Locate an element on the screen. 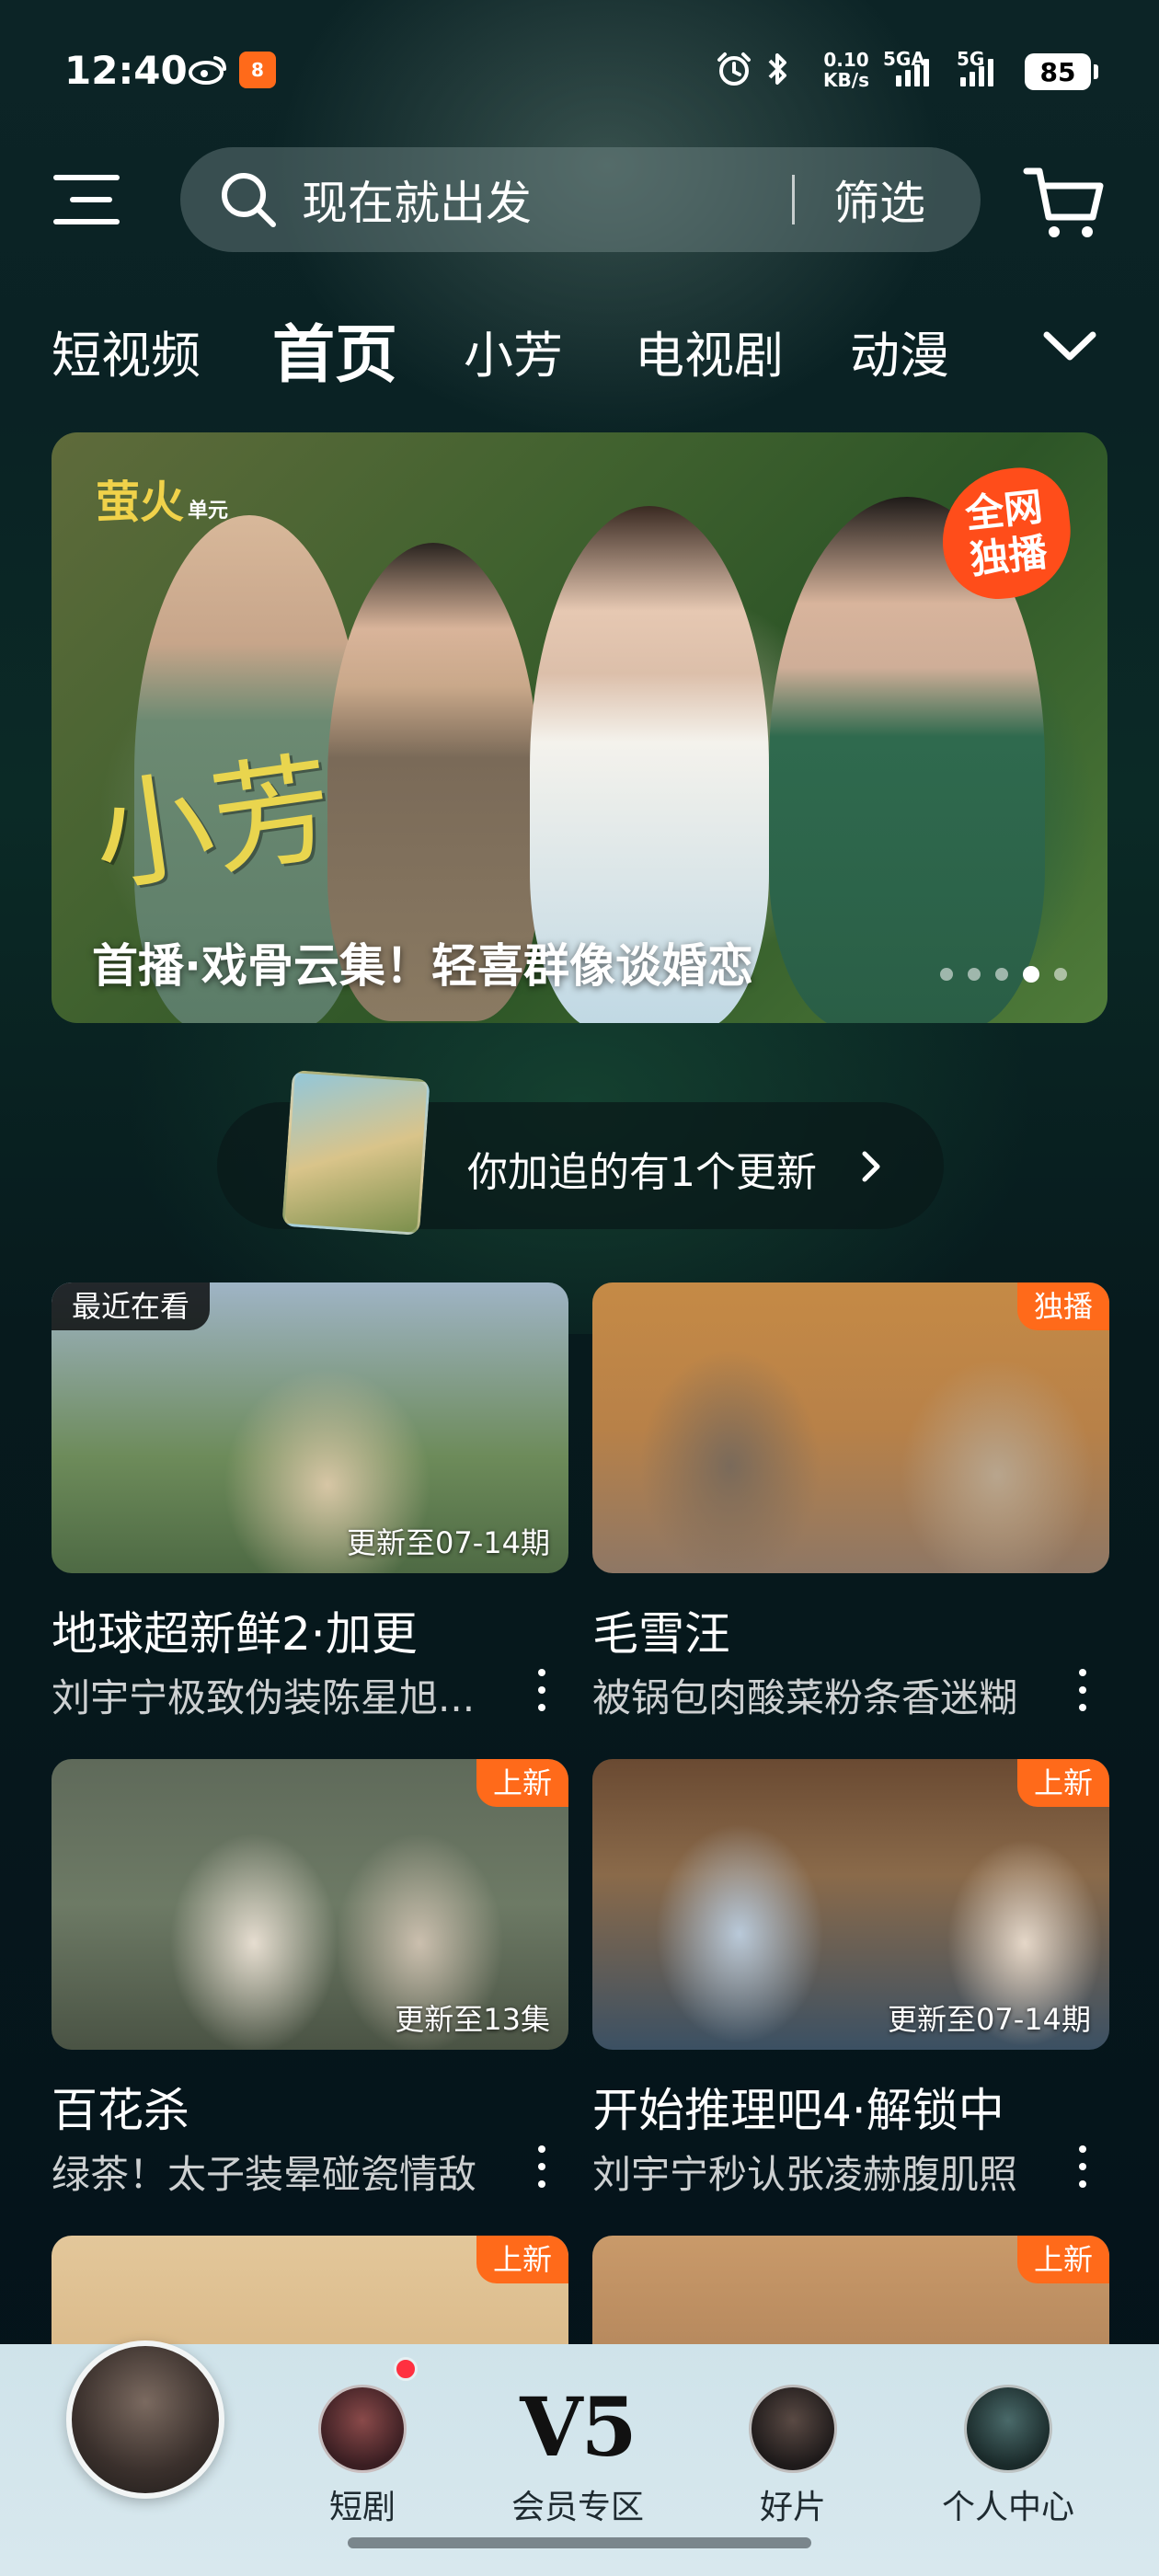  recently-watched-tag: 最近在看 is located at coordinates (131, 1306).